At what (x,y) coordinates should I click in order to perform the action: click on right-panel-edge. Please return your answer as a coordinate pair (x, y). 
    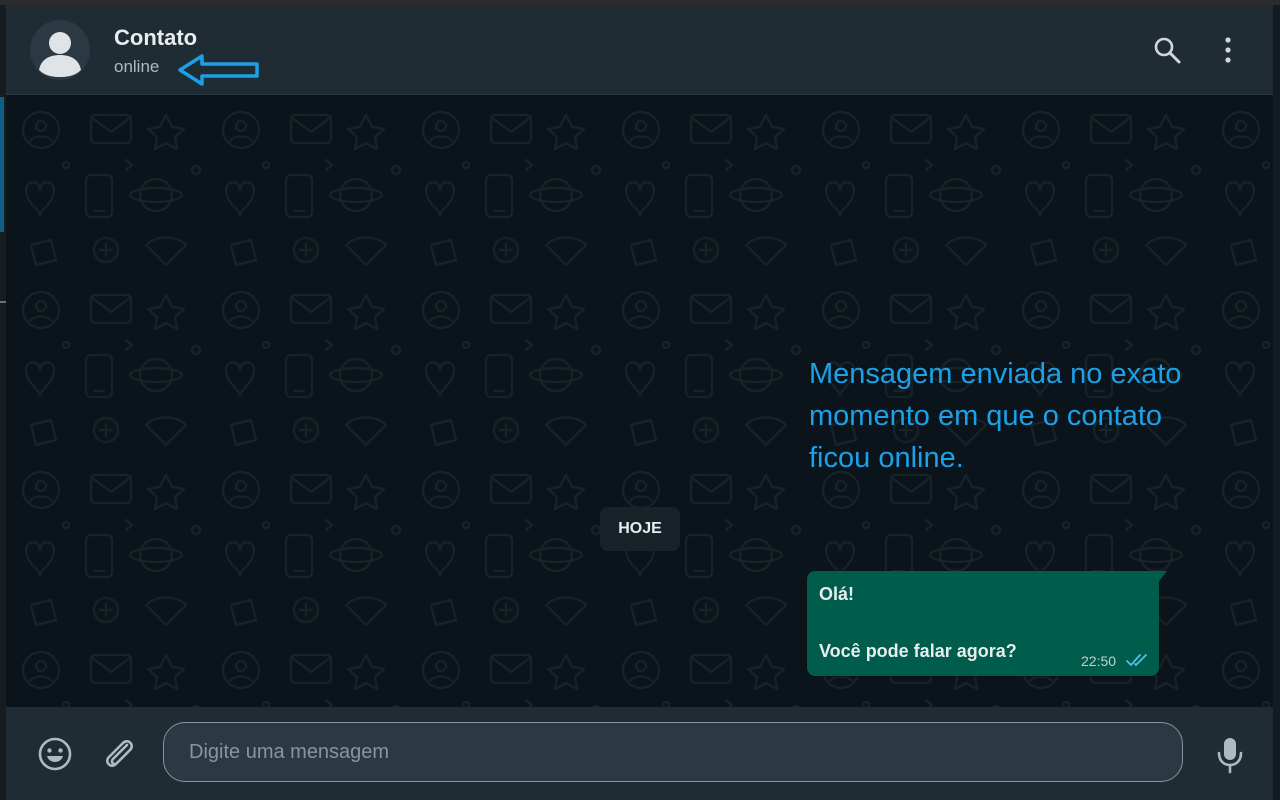
    Looking at the image, I should click on (1276, 402).